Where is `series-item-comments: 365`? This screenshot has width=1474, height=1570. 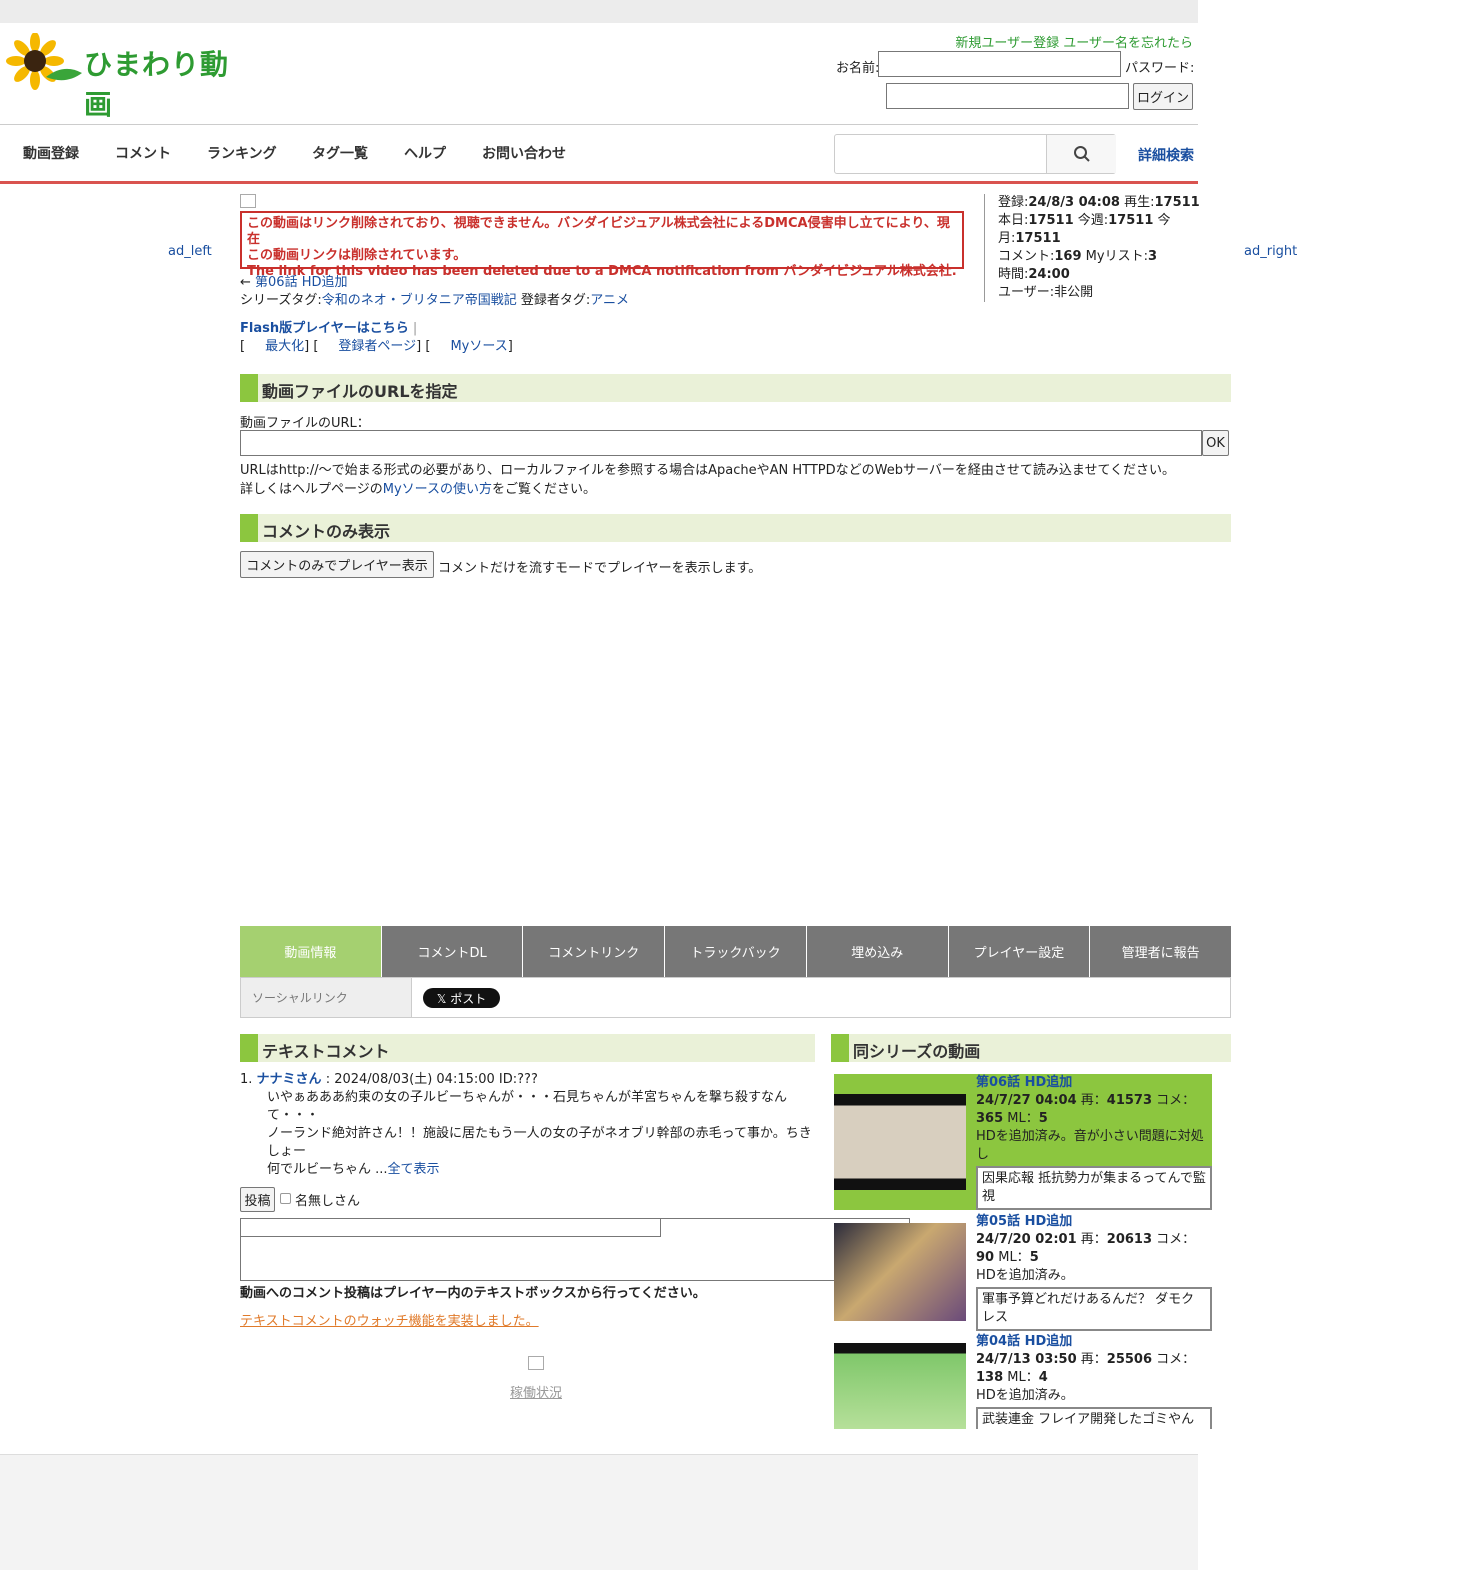
series-item-comments: 365 is located at coordinates (990, 1118).